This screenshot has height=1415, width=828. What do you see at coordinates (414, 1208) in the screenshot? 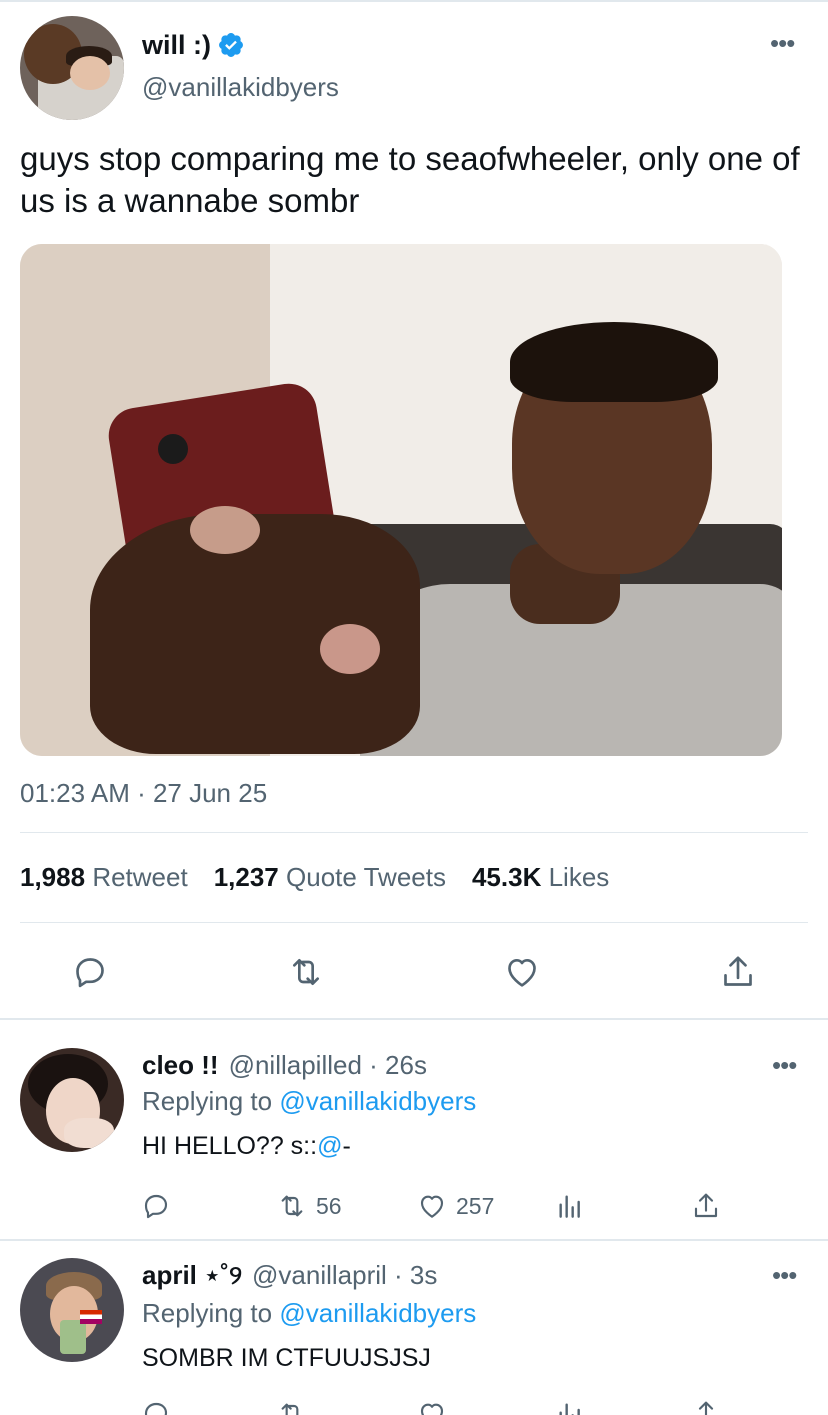
I see `reply-actions: 56 257` at bounding box center [414, 1208].